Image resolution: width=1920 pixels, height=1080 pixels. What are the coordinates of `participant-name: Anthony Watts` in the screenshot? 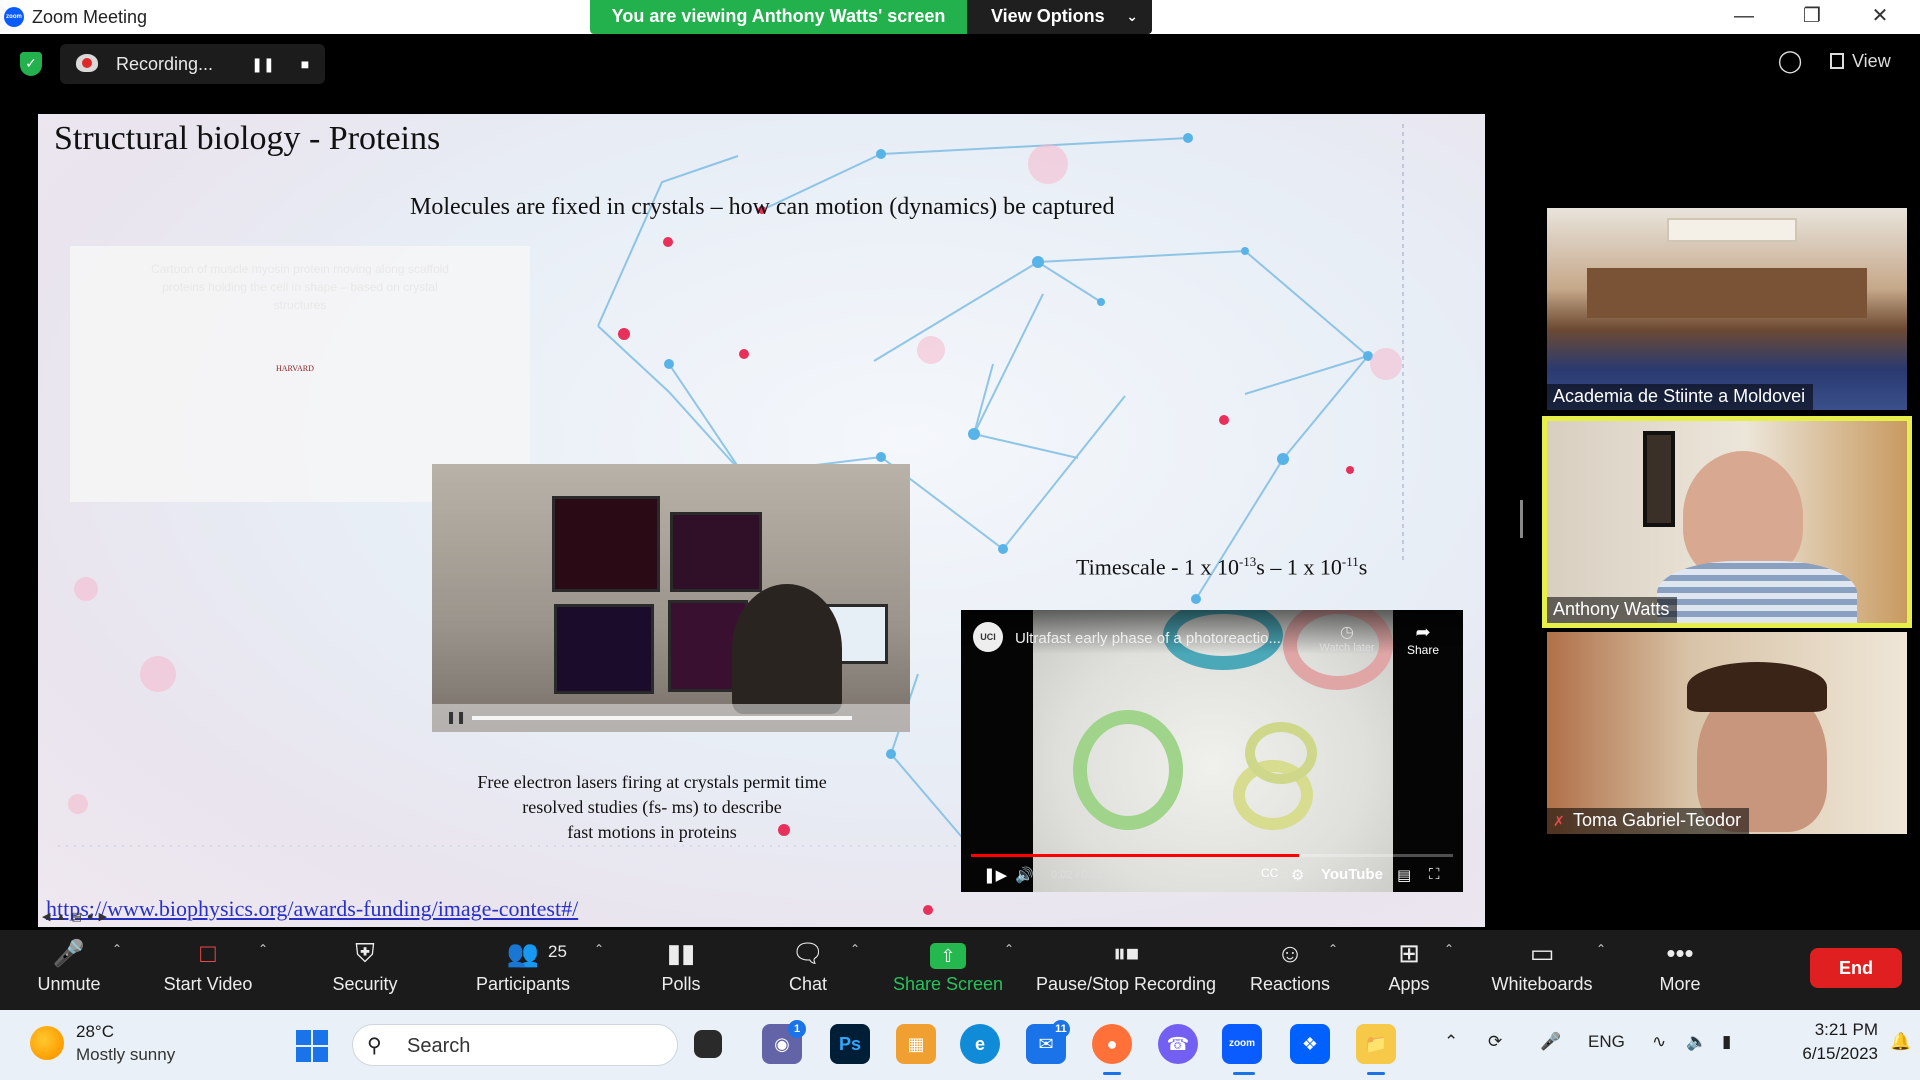 It's located at (1612, 610).